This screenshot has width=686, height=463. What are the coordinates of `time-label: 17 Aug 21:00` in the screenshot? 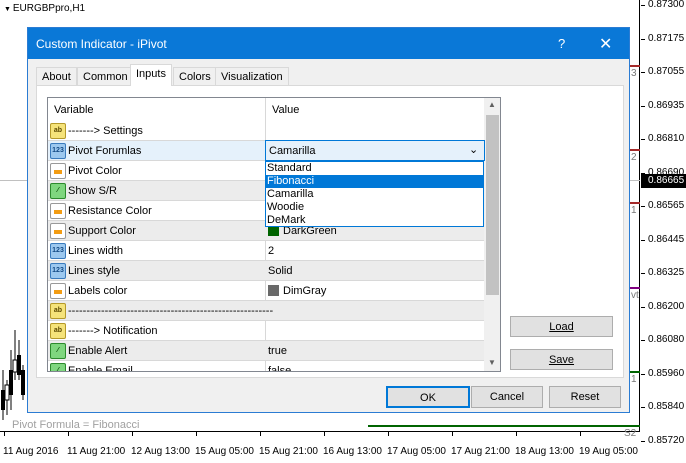 It's located at (480, 451).